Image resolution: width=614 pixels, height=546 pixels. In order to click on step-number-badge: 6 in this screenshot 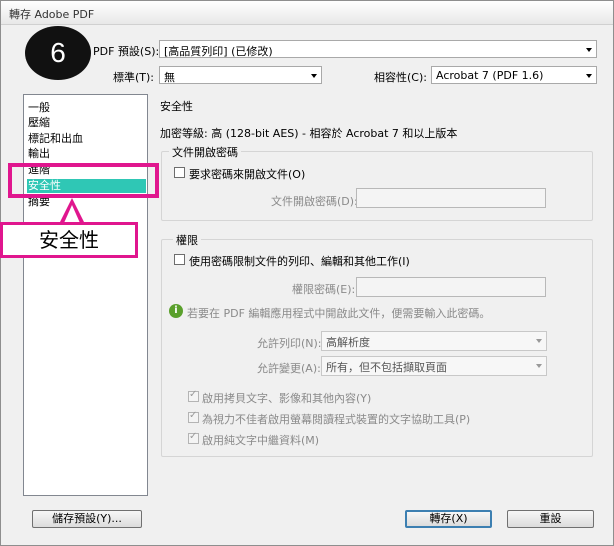, I will do `click(58, 53)`.